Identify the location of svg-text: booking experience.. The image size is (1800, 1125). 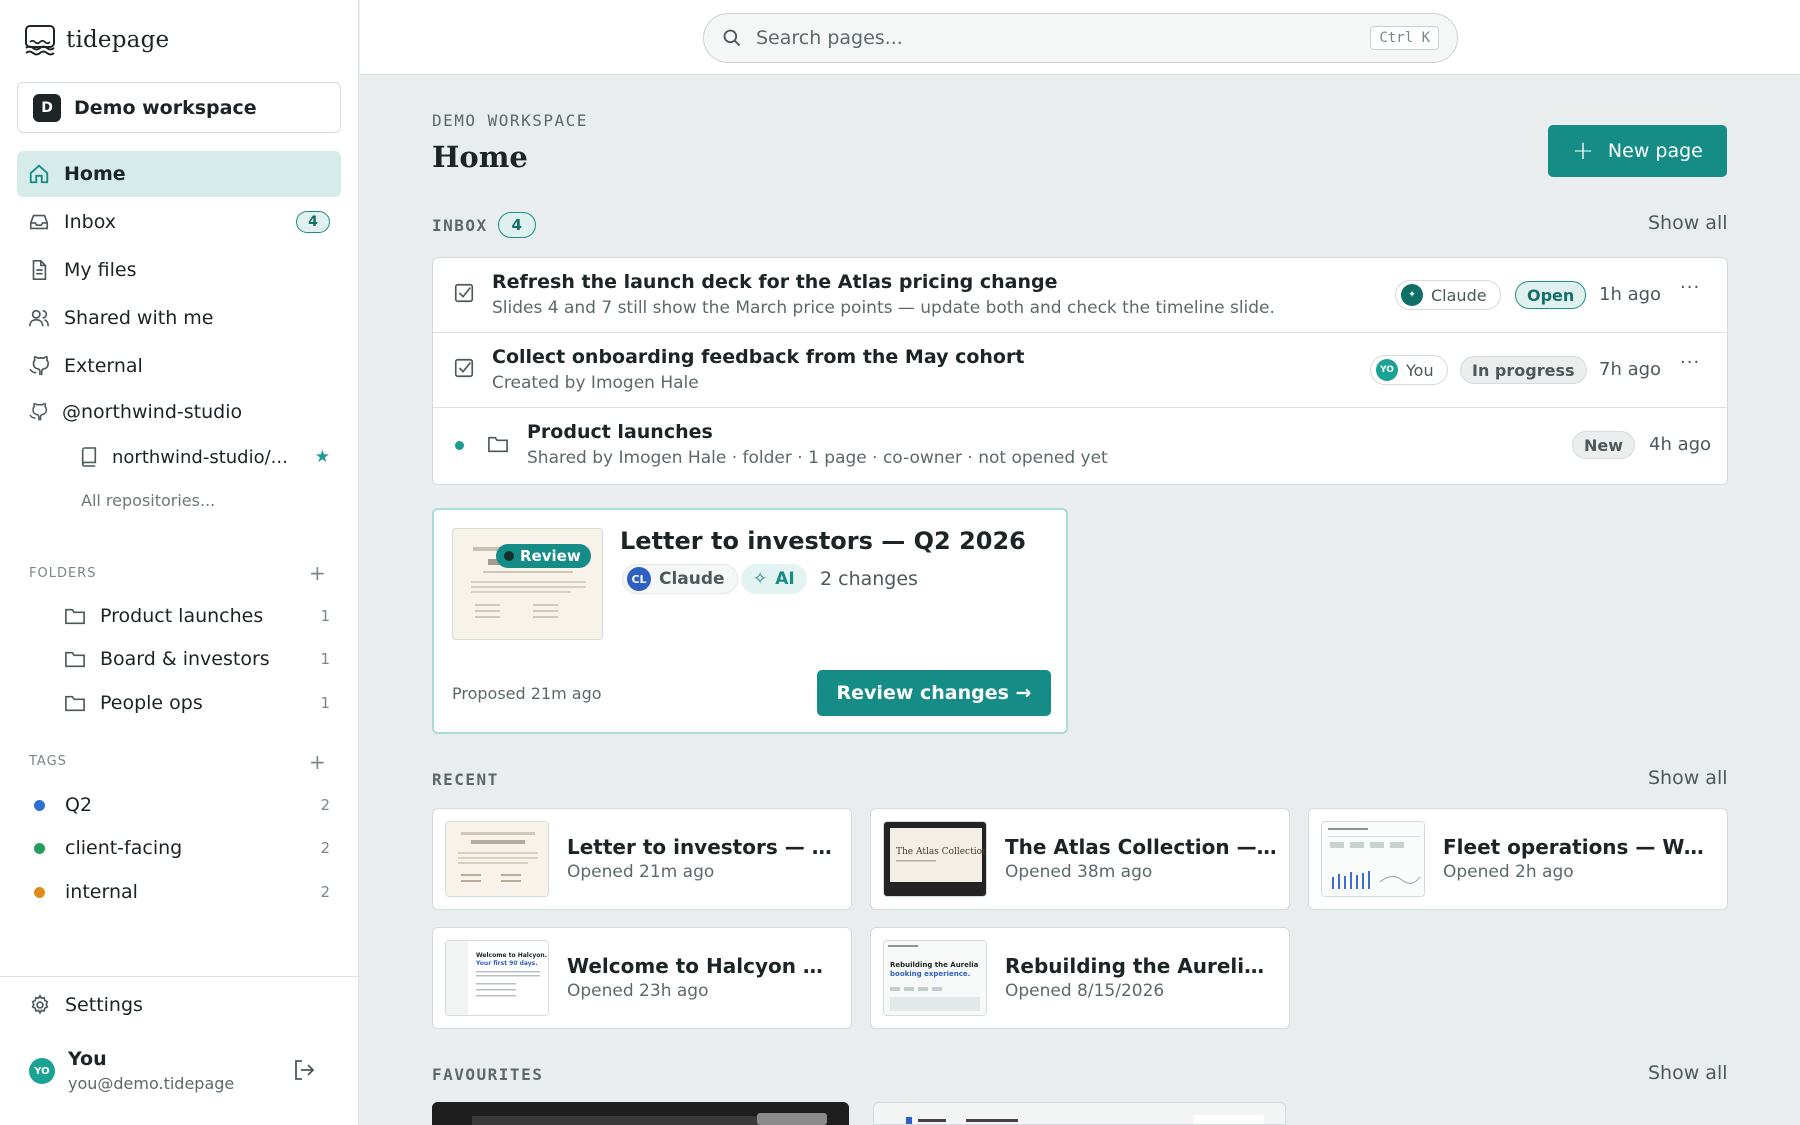
(930, 974).